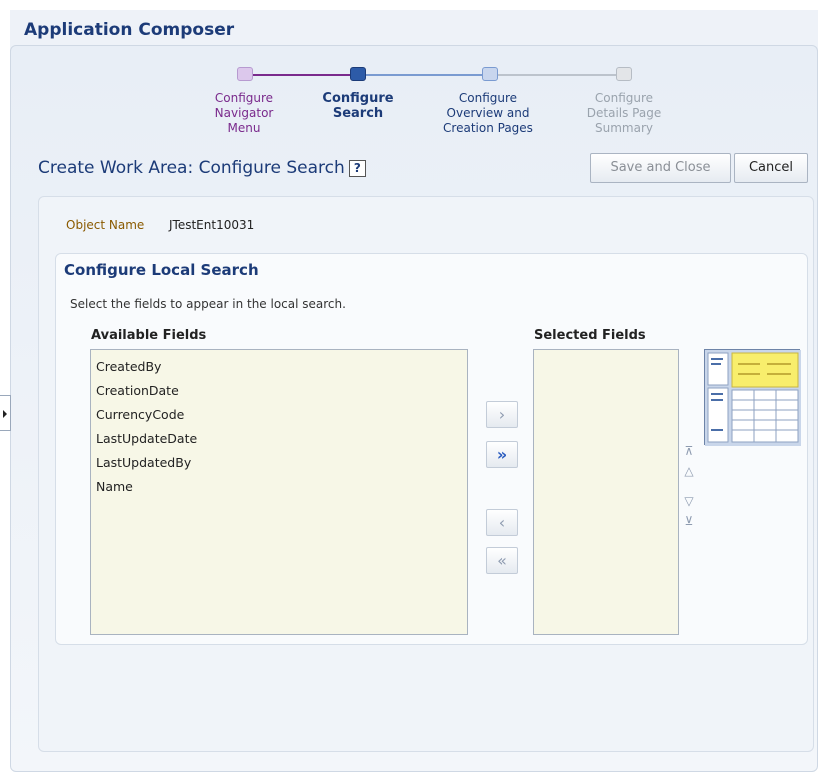 The width and height of the screenshot is (818, 776). I want to click on train-stop-search, so click(358, 74).